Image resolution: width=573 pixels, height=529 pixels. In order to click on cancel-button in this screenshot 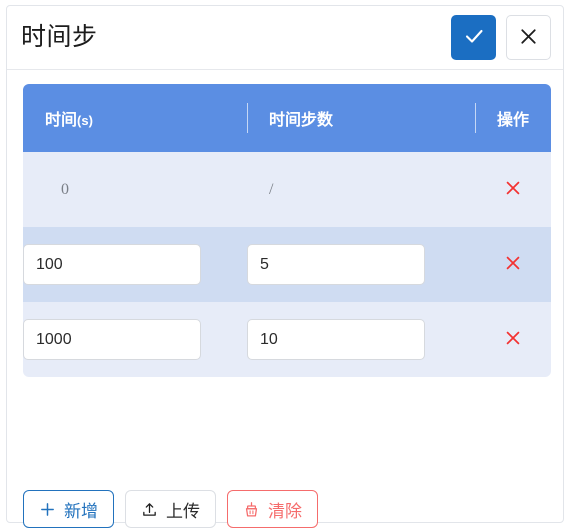, I will do `click(528, 37)`.